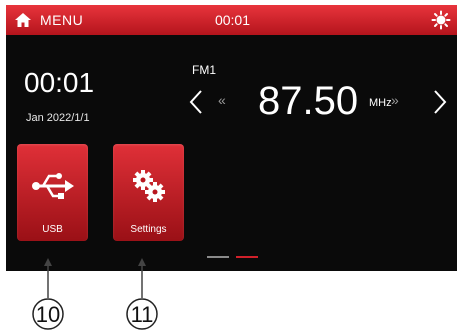  Describe the element at coordinates (204, 70) in the screenshot. I see `radio-band: FM1` at that location.